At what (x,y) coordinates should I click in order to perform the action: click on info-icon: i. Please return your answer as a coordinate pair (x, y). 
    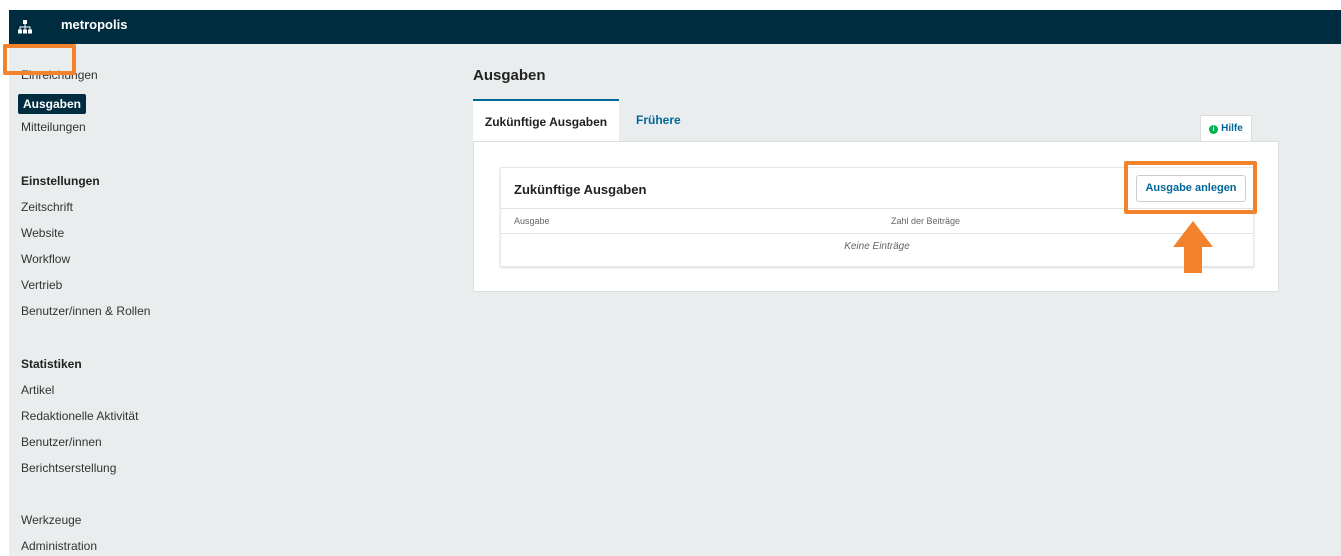
    Looking at the image, I should click on (1214, 129).